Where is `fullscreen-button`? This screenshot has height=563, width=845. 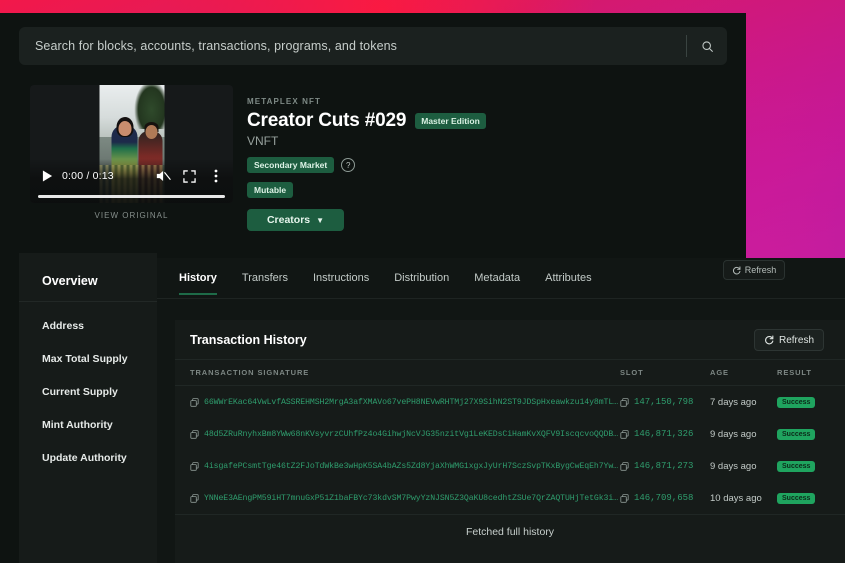
fullscreen-button is located at coordinates (189, 176).